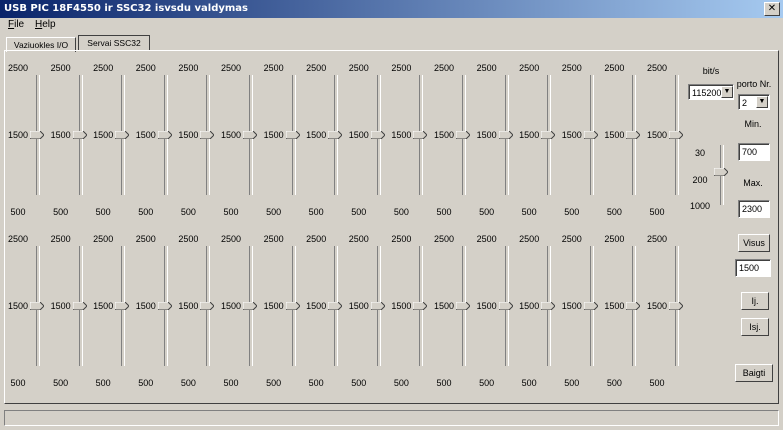 The width and height of the screenshot is (783, 430). I want to click on all-value-input: 1500, so click(753, 268).